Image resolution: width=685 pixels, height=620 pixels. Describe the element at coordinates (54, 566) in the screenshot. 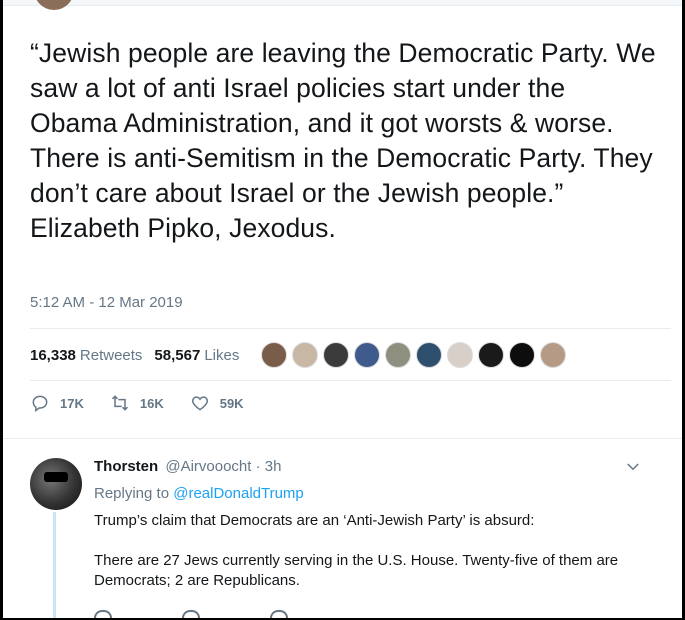

I see `thread-line` at that location.